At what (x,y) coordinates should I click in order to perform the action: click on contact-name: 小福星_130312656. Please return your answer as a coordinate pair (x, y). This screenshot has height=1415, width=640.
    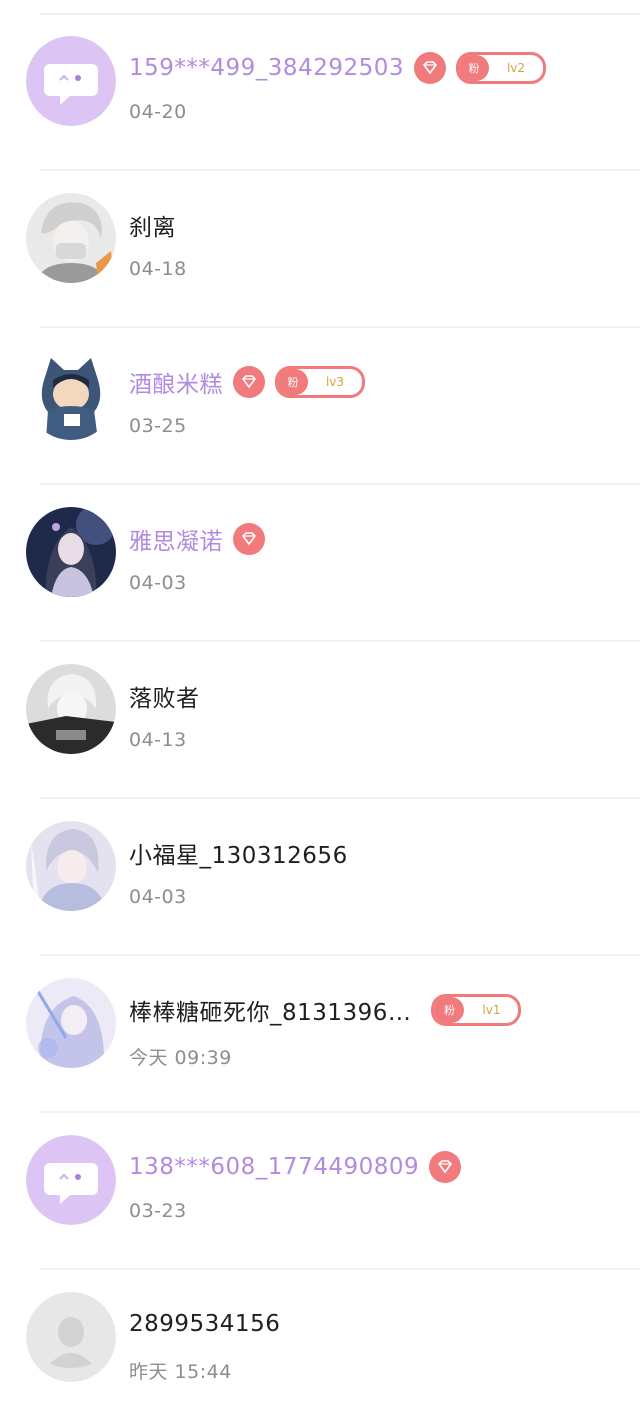
    Looking at the image, I should click on (238, 856).